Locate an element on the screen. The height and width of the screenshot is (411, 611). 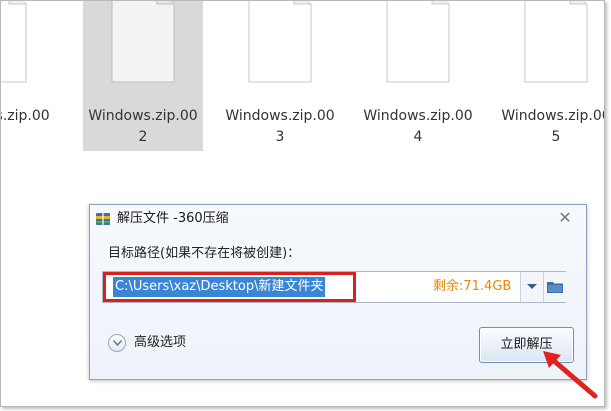
dialog-title: 解压文件 -360压缩 is located at coordinates (173, 218).